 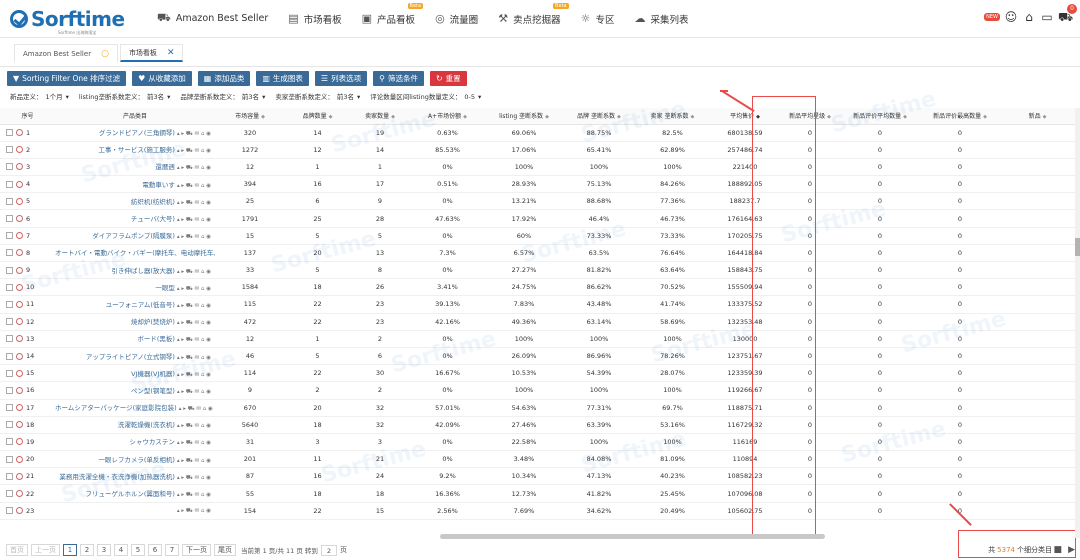 I want to click on toolbar-button: ♥ 从收藏添加, so click(x=162, y=78).